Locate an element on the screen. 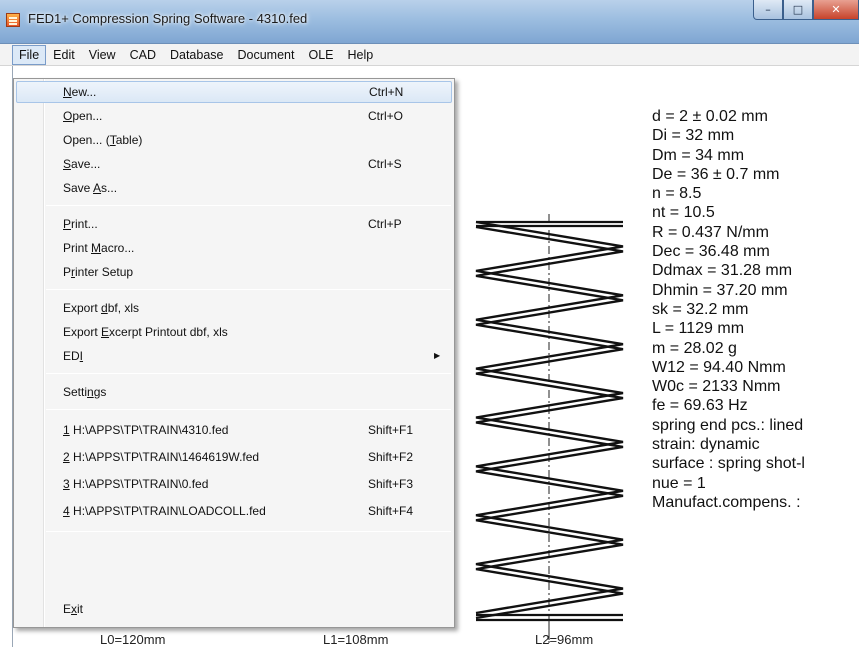 The height and width of the screenshot is (647, 859). dim-label-l2: L2=96mm is located at coordinates (564, 639).